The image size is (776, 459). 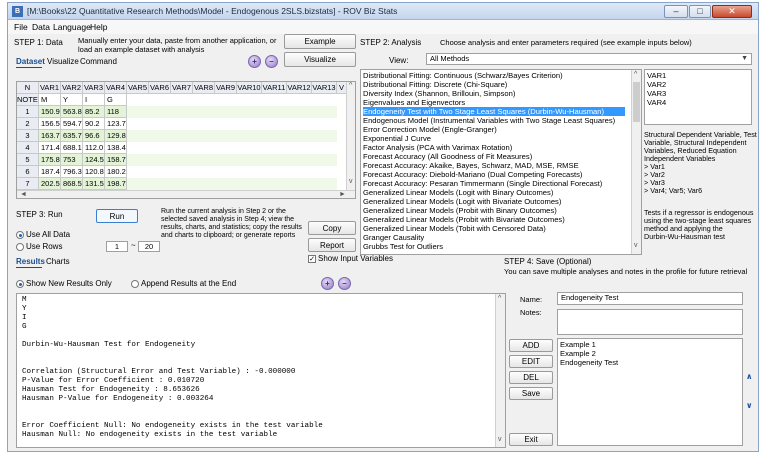 I want to click on grid-note-cell: I, so click(x=94, y=100).